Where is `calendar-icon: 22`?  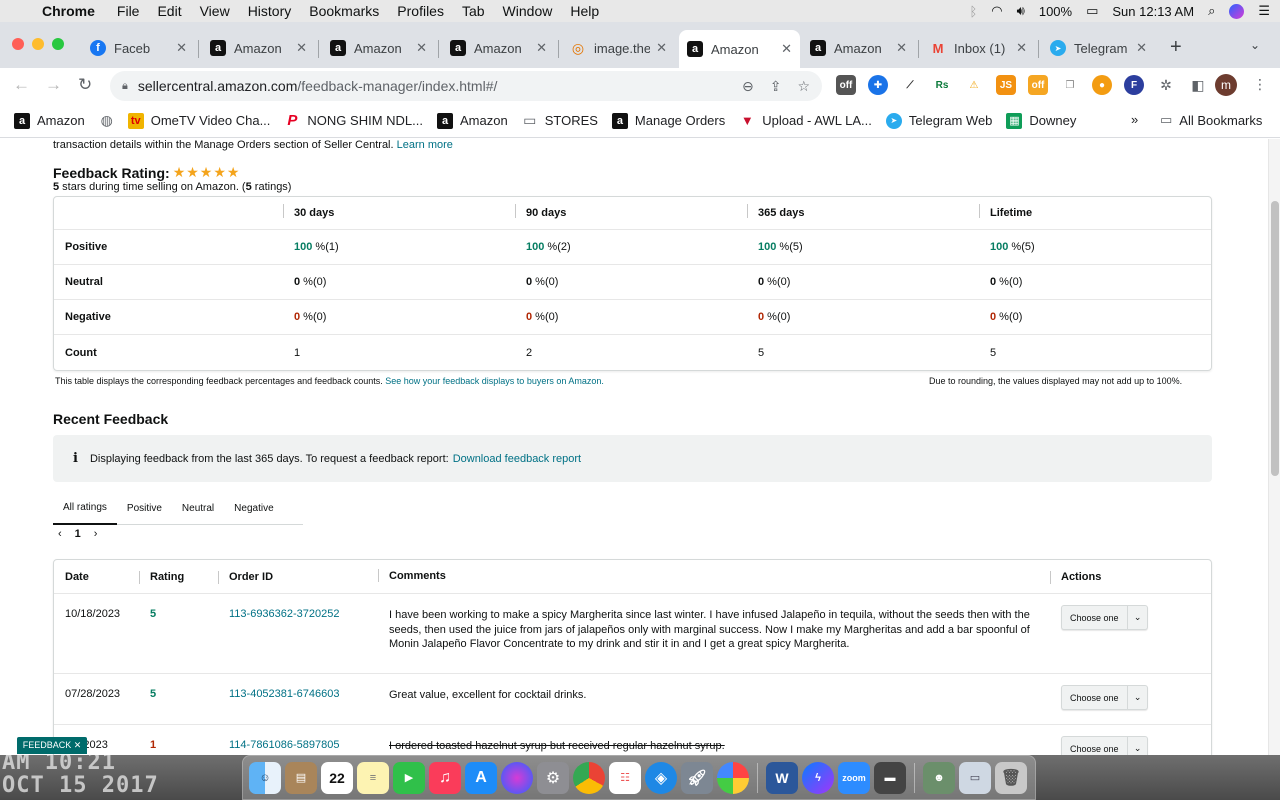
calendar-icon: 22 is located at coordinates (337, 777).